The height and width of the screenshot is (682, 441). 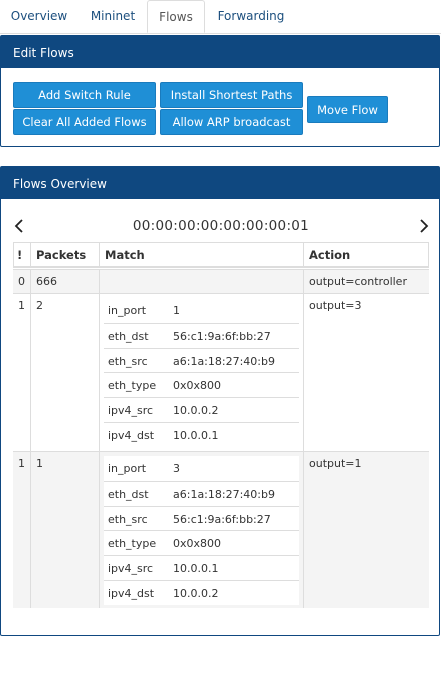 I want to click on tab-overview: Overview, so click(x=39, y=16).